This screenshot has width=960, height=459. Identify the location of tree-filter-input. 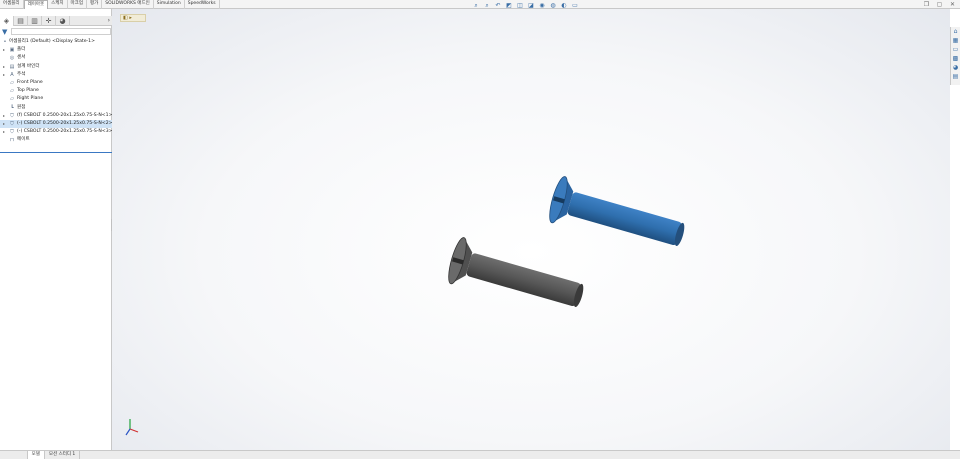
(61, 31).